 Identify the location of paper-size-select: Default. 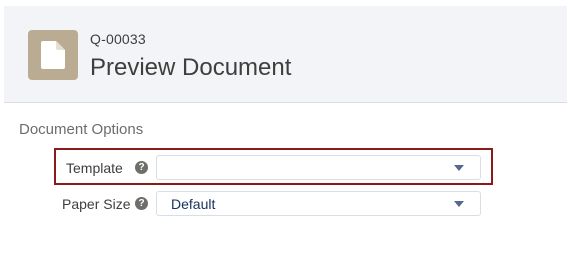
(318, 203).